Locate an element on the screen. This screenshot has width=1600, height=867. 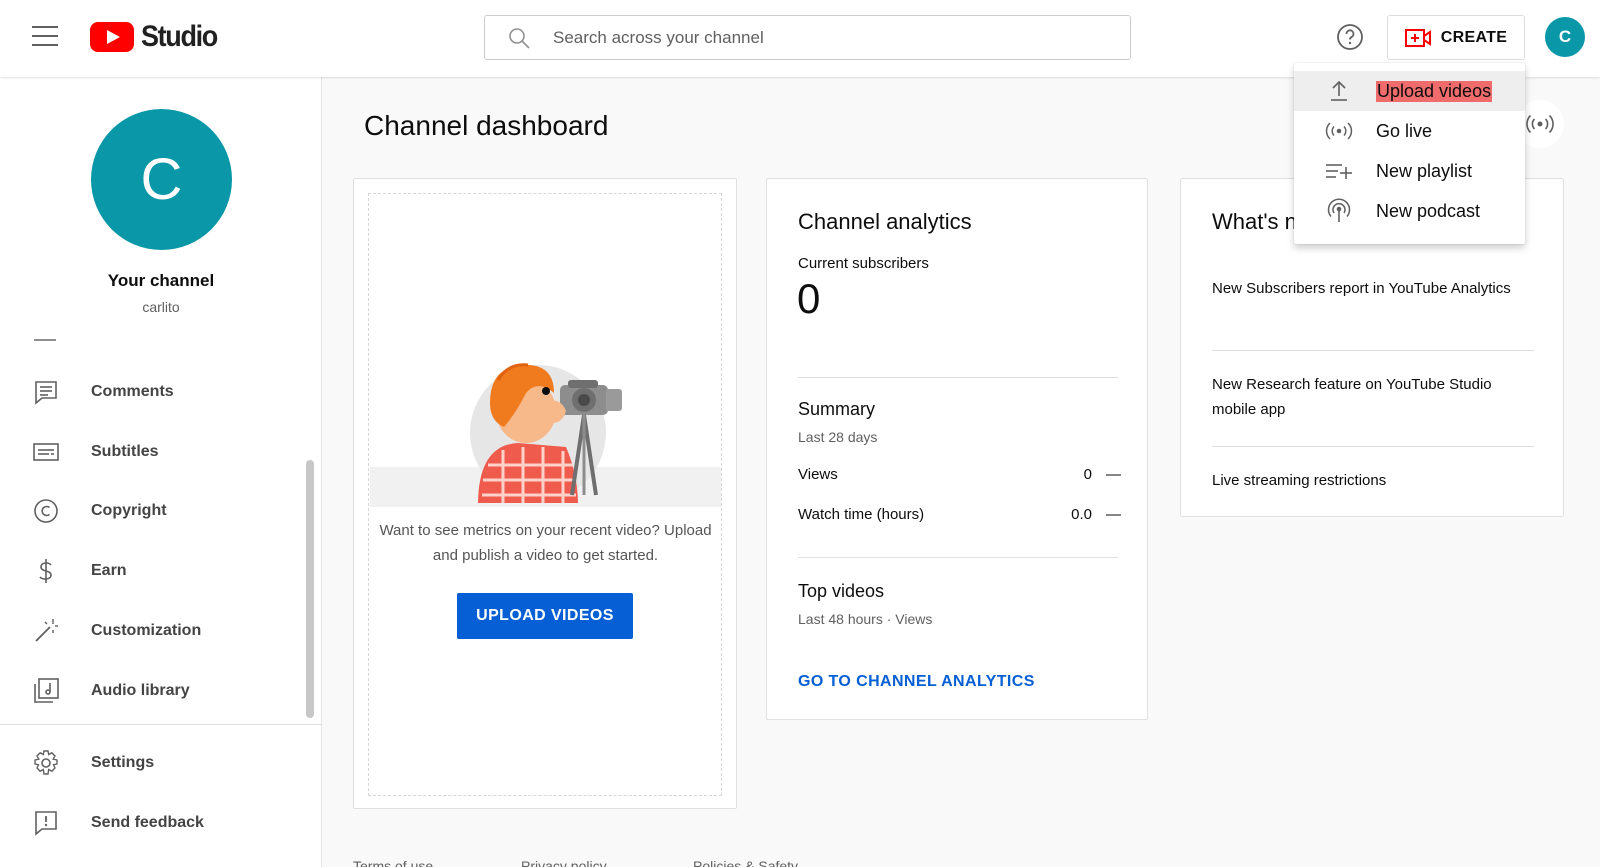
playlist-add-icon is located at coordinates (1339, 171).